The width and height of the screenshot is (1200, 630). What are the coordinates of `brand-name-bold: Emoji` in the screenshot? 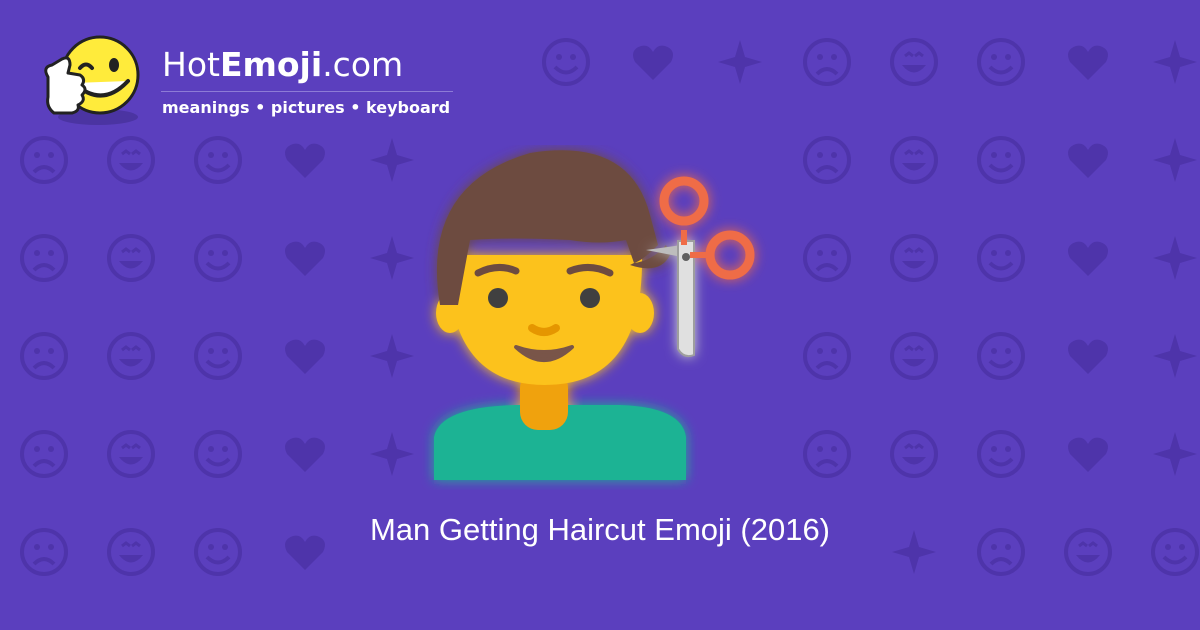 It's located at (271, 64).